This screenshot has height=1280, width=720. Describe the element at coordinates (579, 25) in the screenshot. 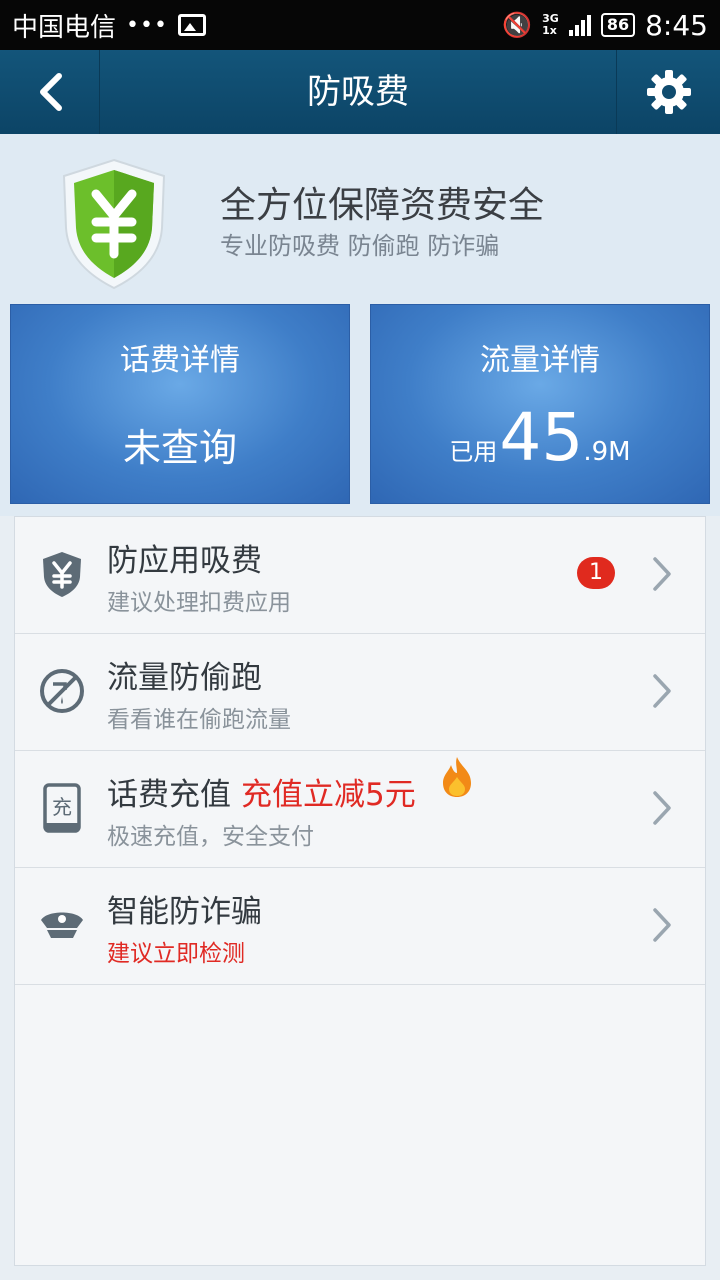

I see `signal-icon` at that location.